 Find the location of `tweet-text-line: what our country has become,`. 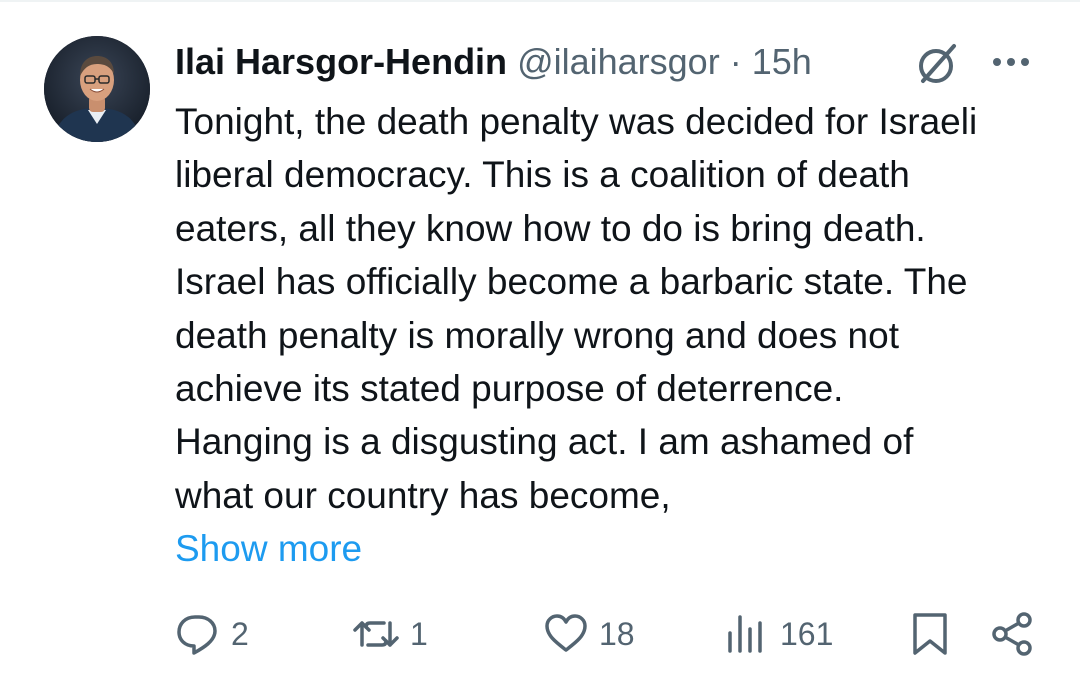

tweet-text-line: what our country has become, is located at coordinates (423, 495).